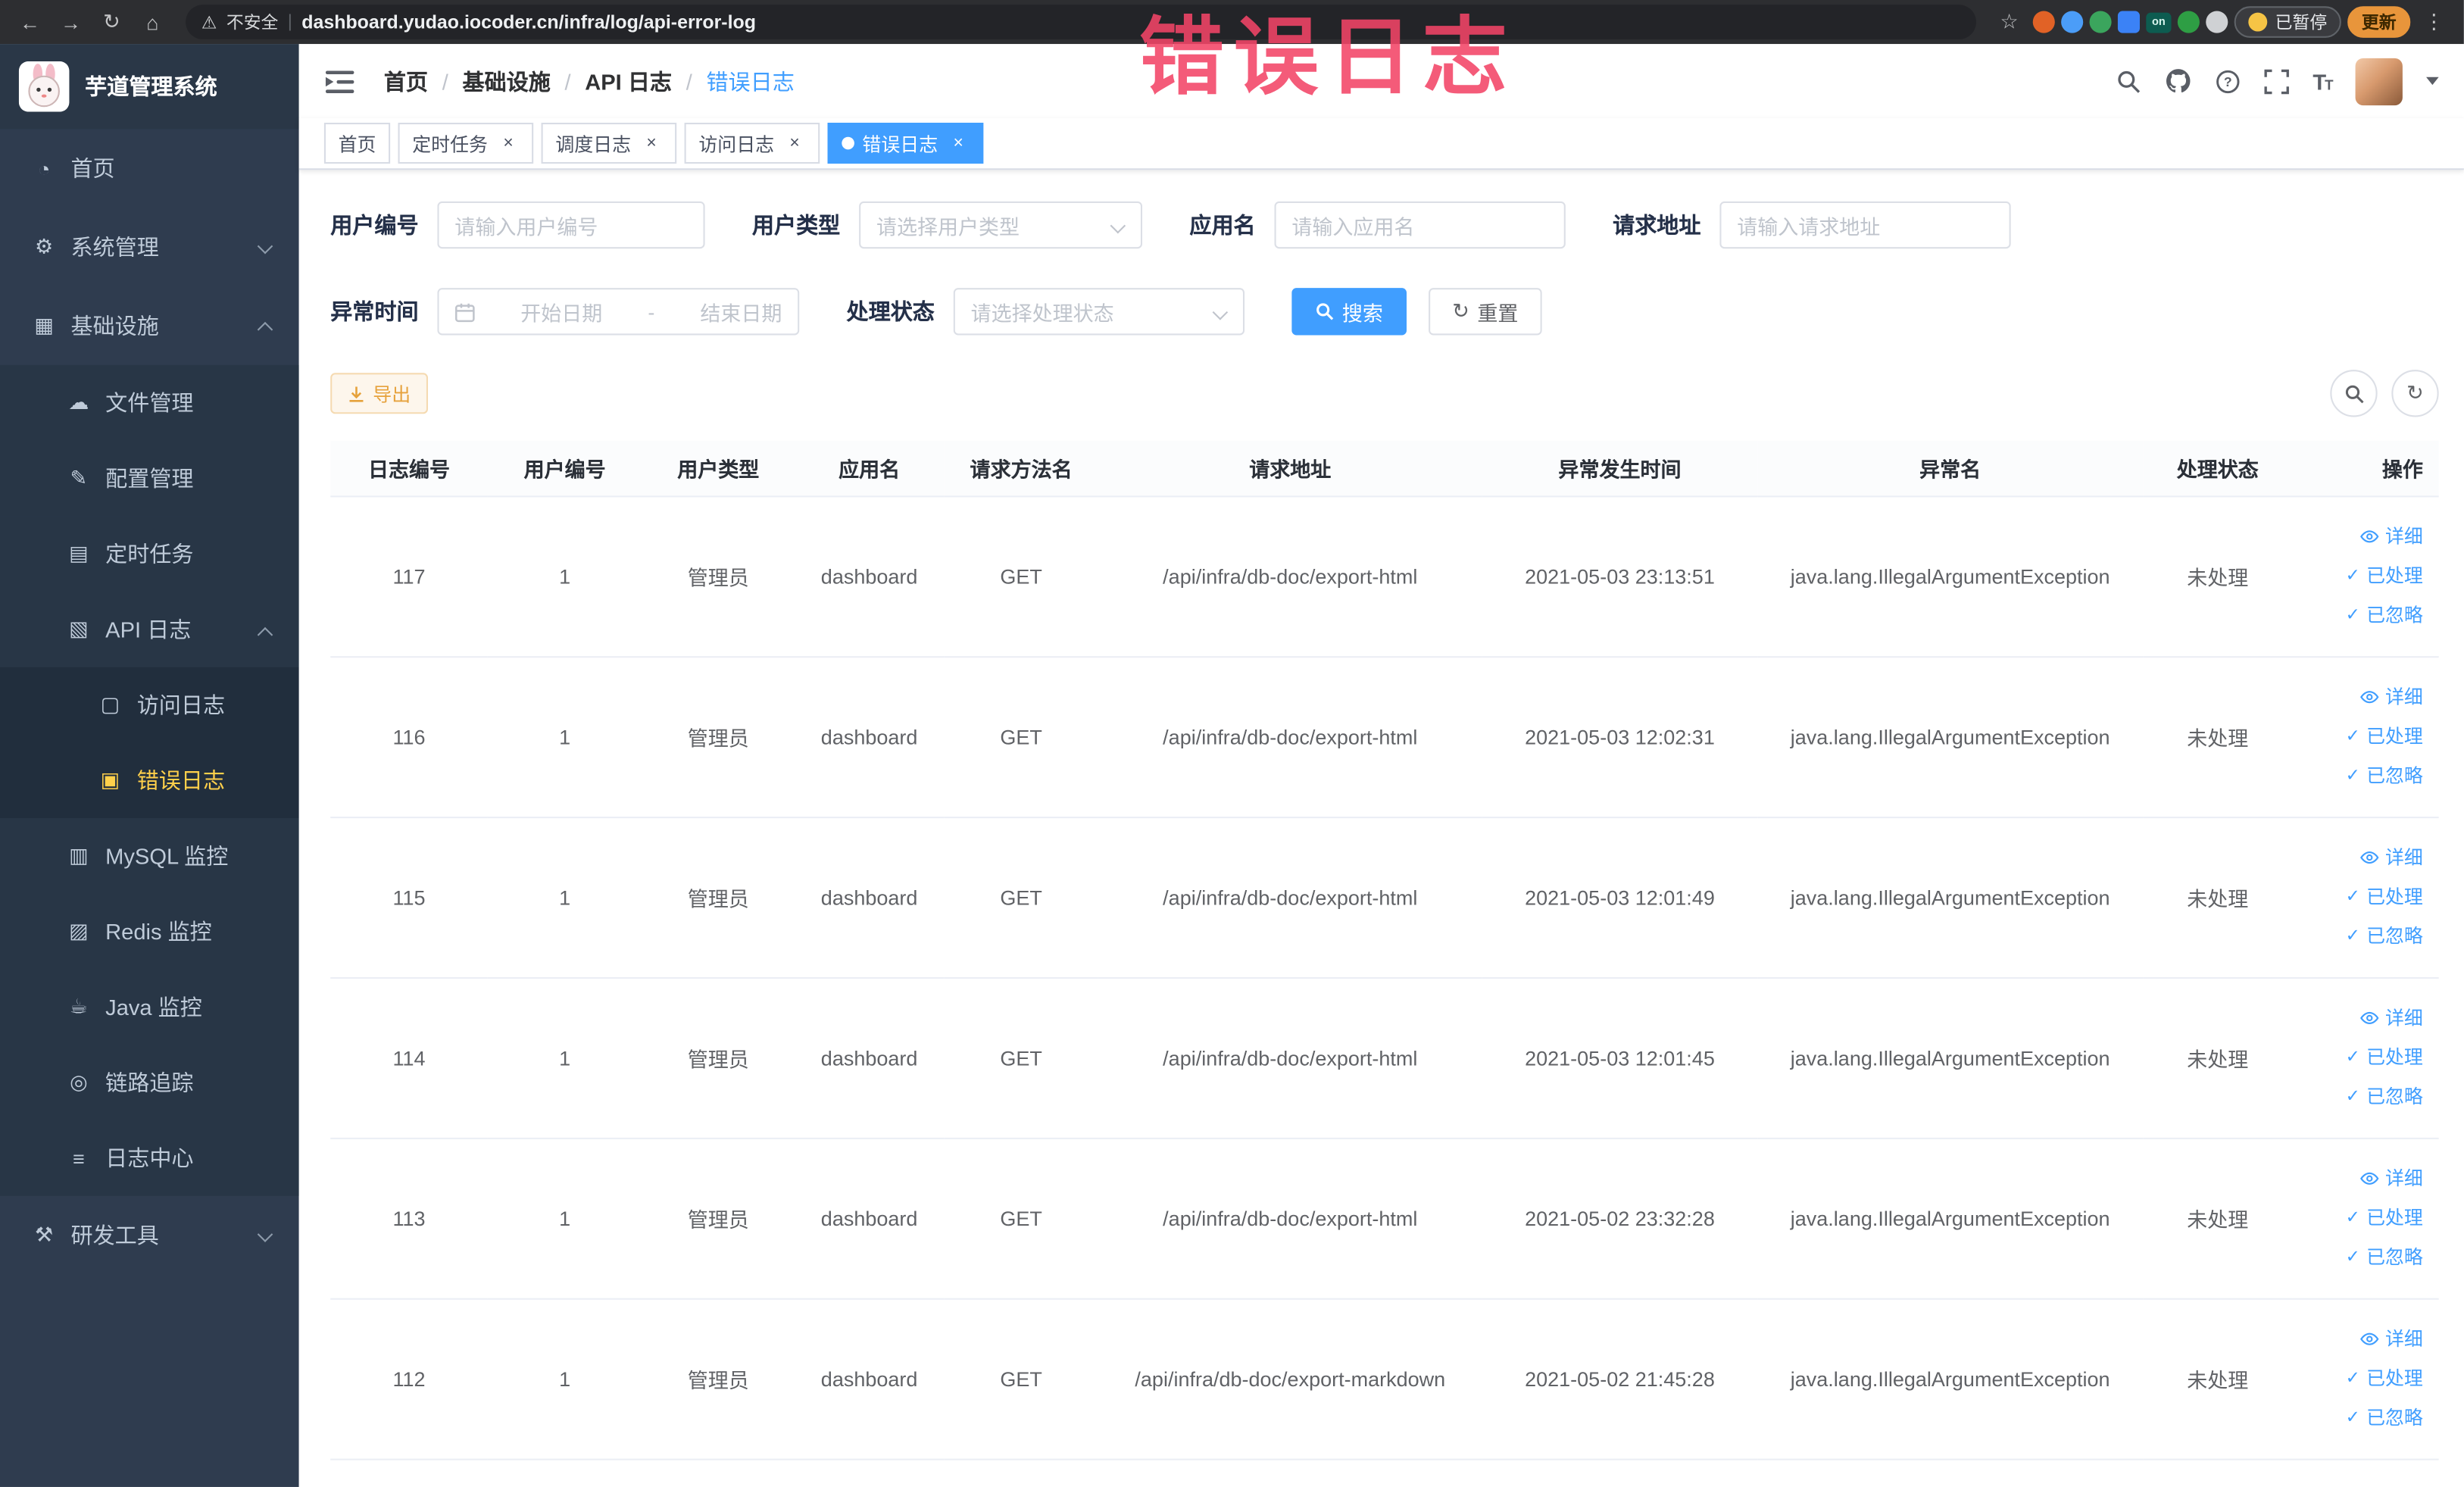 The height and width of the screenshot is (1487, 2464). Describe the element at coordinates (1865, 225) in the screenshot. I see `request-url-input: 请输入请求地址` at that location.